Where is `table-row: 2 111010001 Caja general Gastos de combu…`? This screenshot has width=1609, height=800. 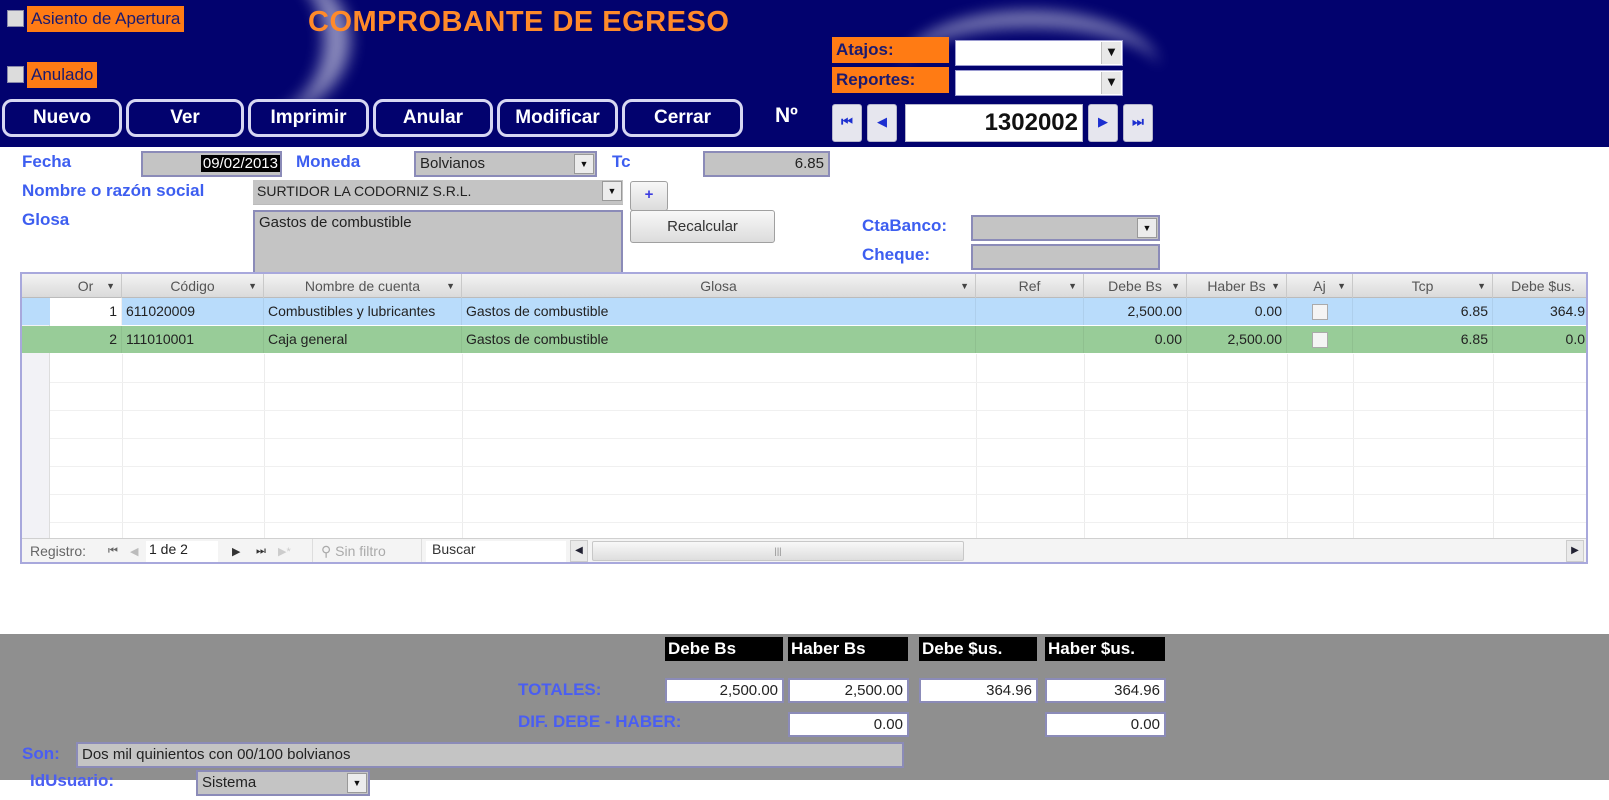 table-row: 2 111010001 Caja general Gastos de combu… is located at coordinates (804, 339).